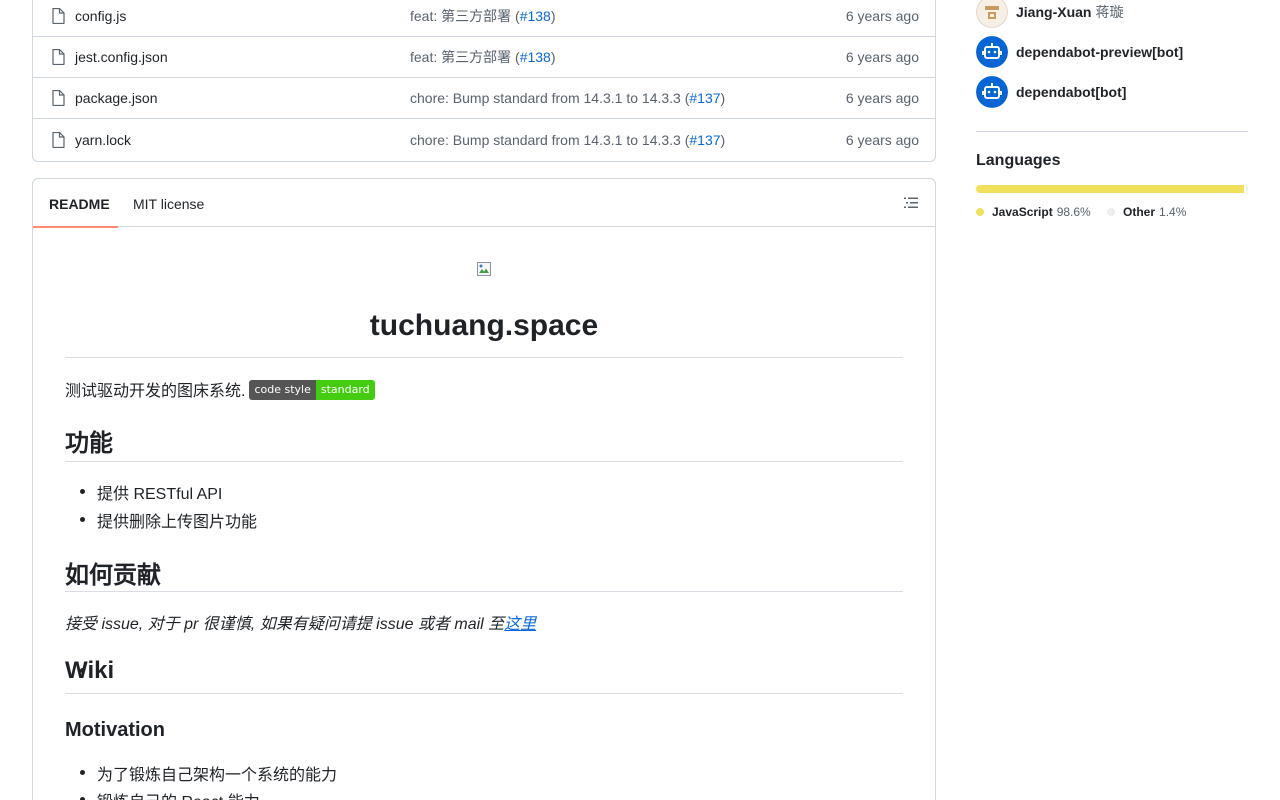 This screenshot has height=800, width=1280. I want to click on language-percent: 1.4%, so click(1173, 212).